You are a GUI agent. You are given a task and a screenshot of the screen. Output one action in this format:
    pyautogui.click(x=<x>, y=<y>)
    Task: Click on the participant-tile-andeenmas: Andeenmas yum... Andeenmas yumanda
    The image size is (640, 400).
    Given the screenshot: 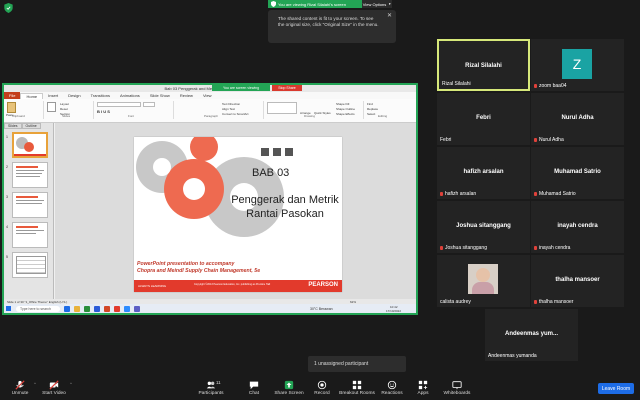 What is the action you would take?
    pyautogui.click(x=531, y=335)
    